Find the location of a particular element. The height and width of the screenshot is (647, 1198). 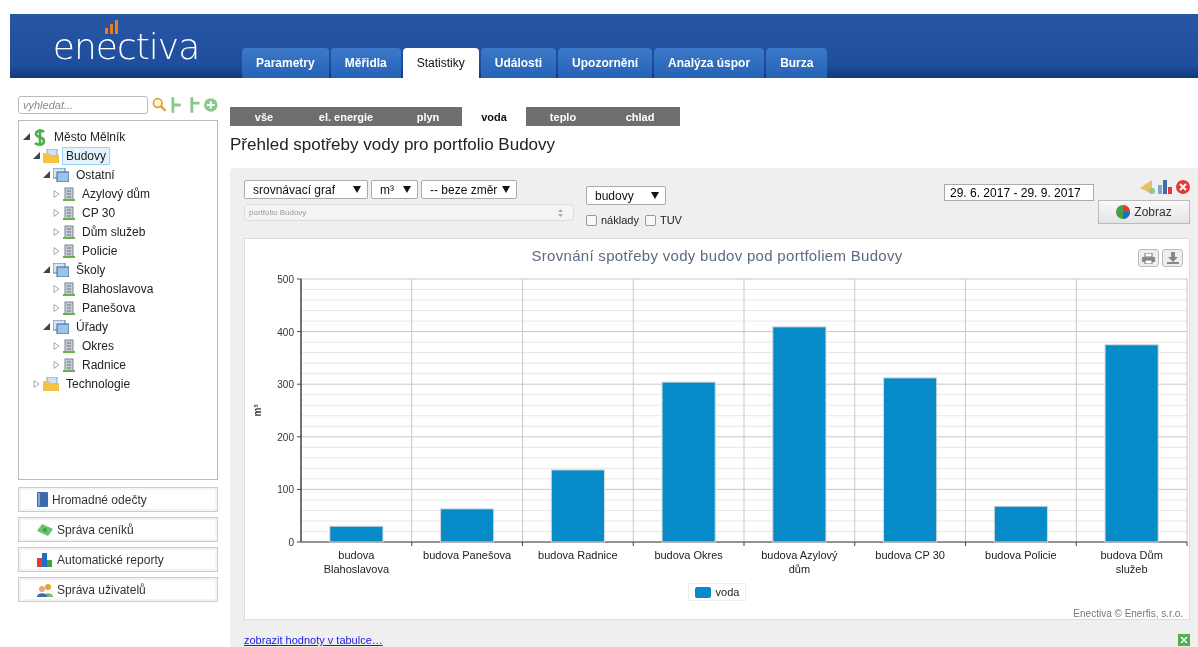

direction-select: -- beze změr is located at coordinates (469, 189).